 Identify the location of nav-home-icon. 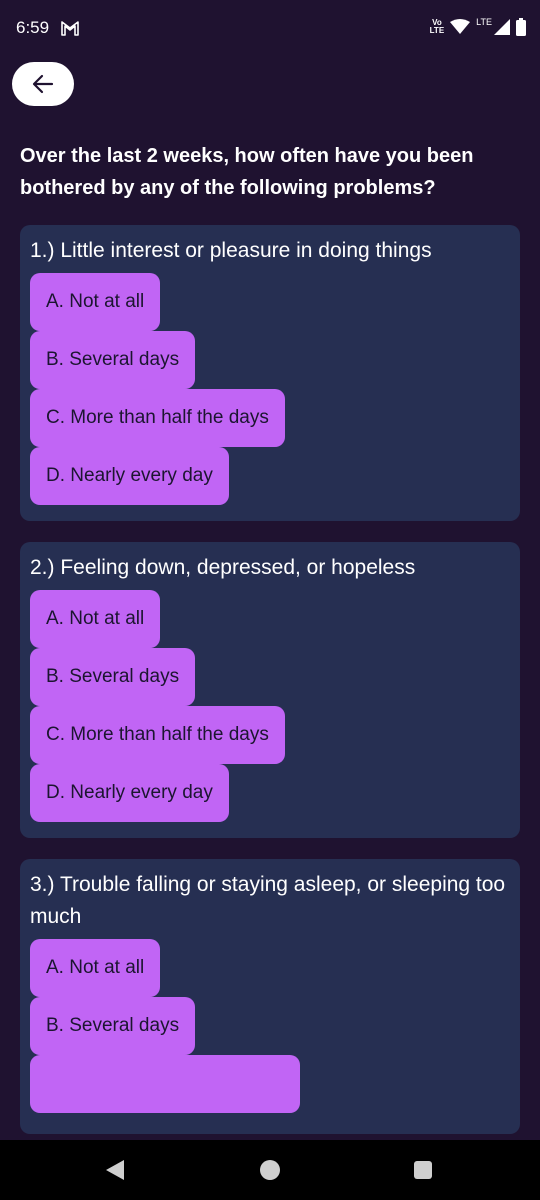
(270, 1170).